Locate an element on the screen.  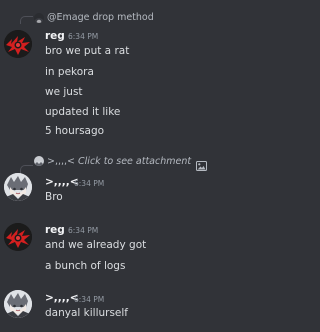
message-line: updated it like is located at coordinates (83, 112).